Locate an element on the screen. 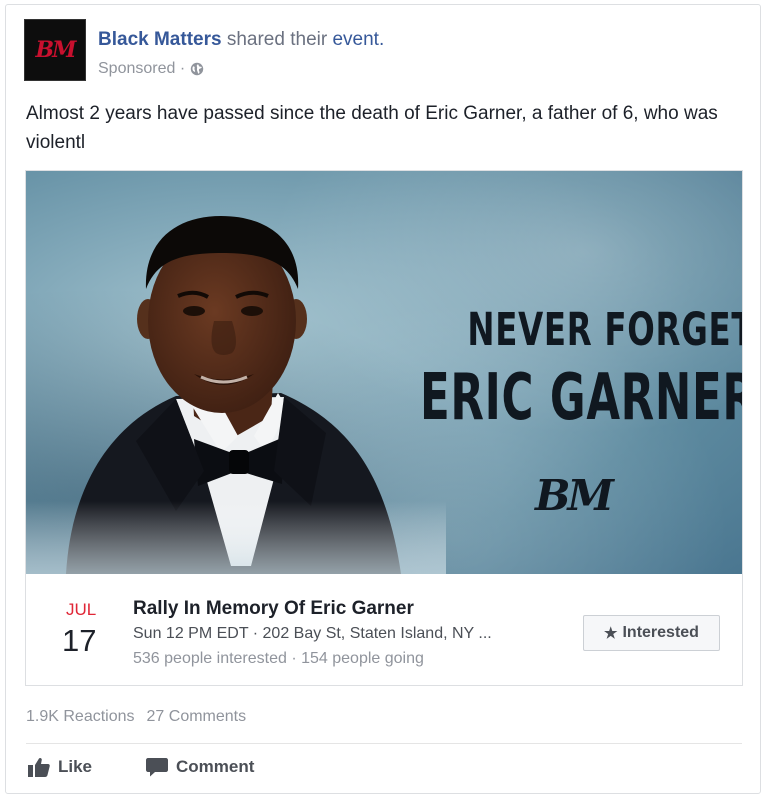 The height and width of the screenshot is (800, 766). post-header: Black Matters shared their event. is located at coordinates (241, 40).